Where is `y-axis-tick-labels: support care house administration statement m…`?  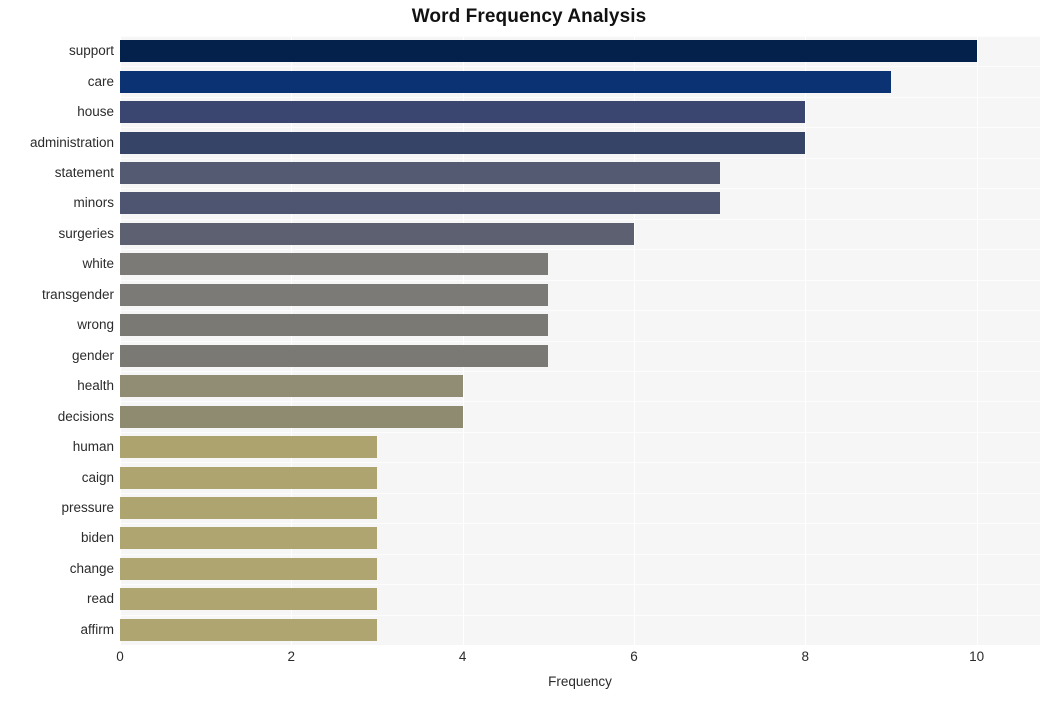 y-axis-tick-labels: support care house administration statement m… is located at coordinates (57, 340).